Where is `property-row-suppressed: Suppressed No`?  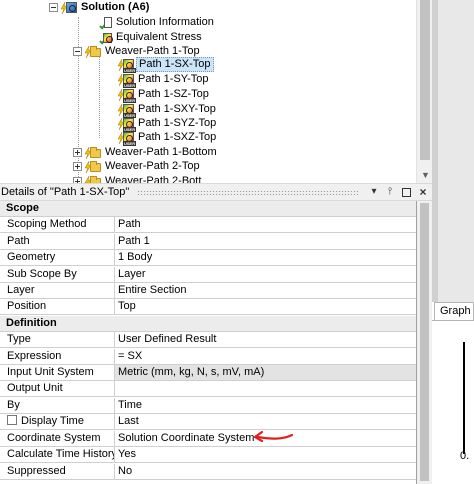
property-row-suppressed: Suppressed No is located at coordinates (208, 472).